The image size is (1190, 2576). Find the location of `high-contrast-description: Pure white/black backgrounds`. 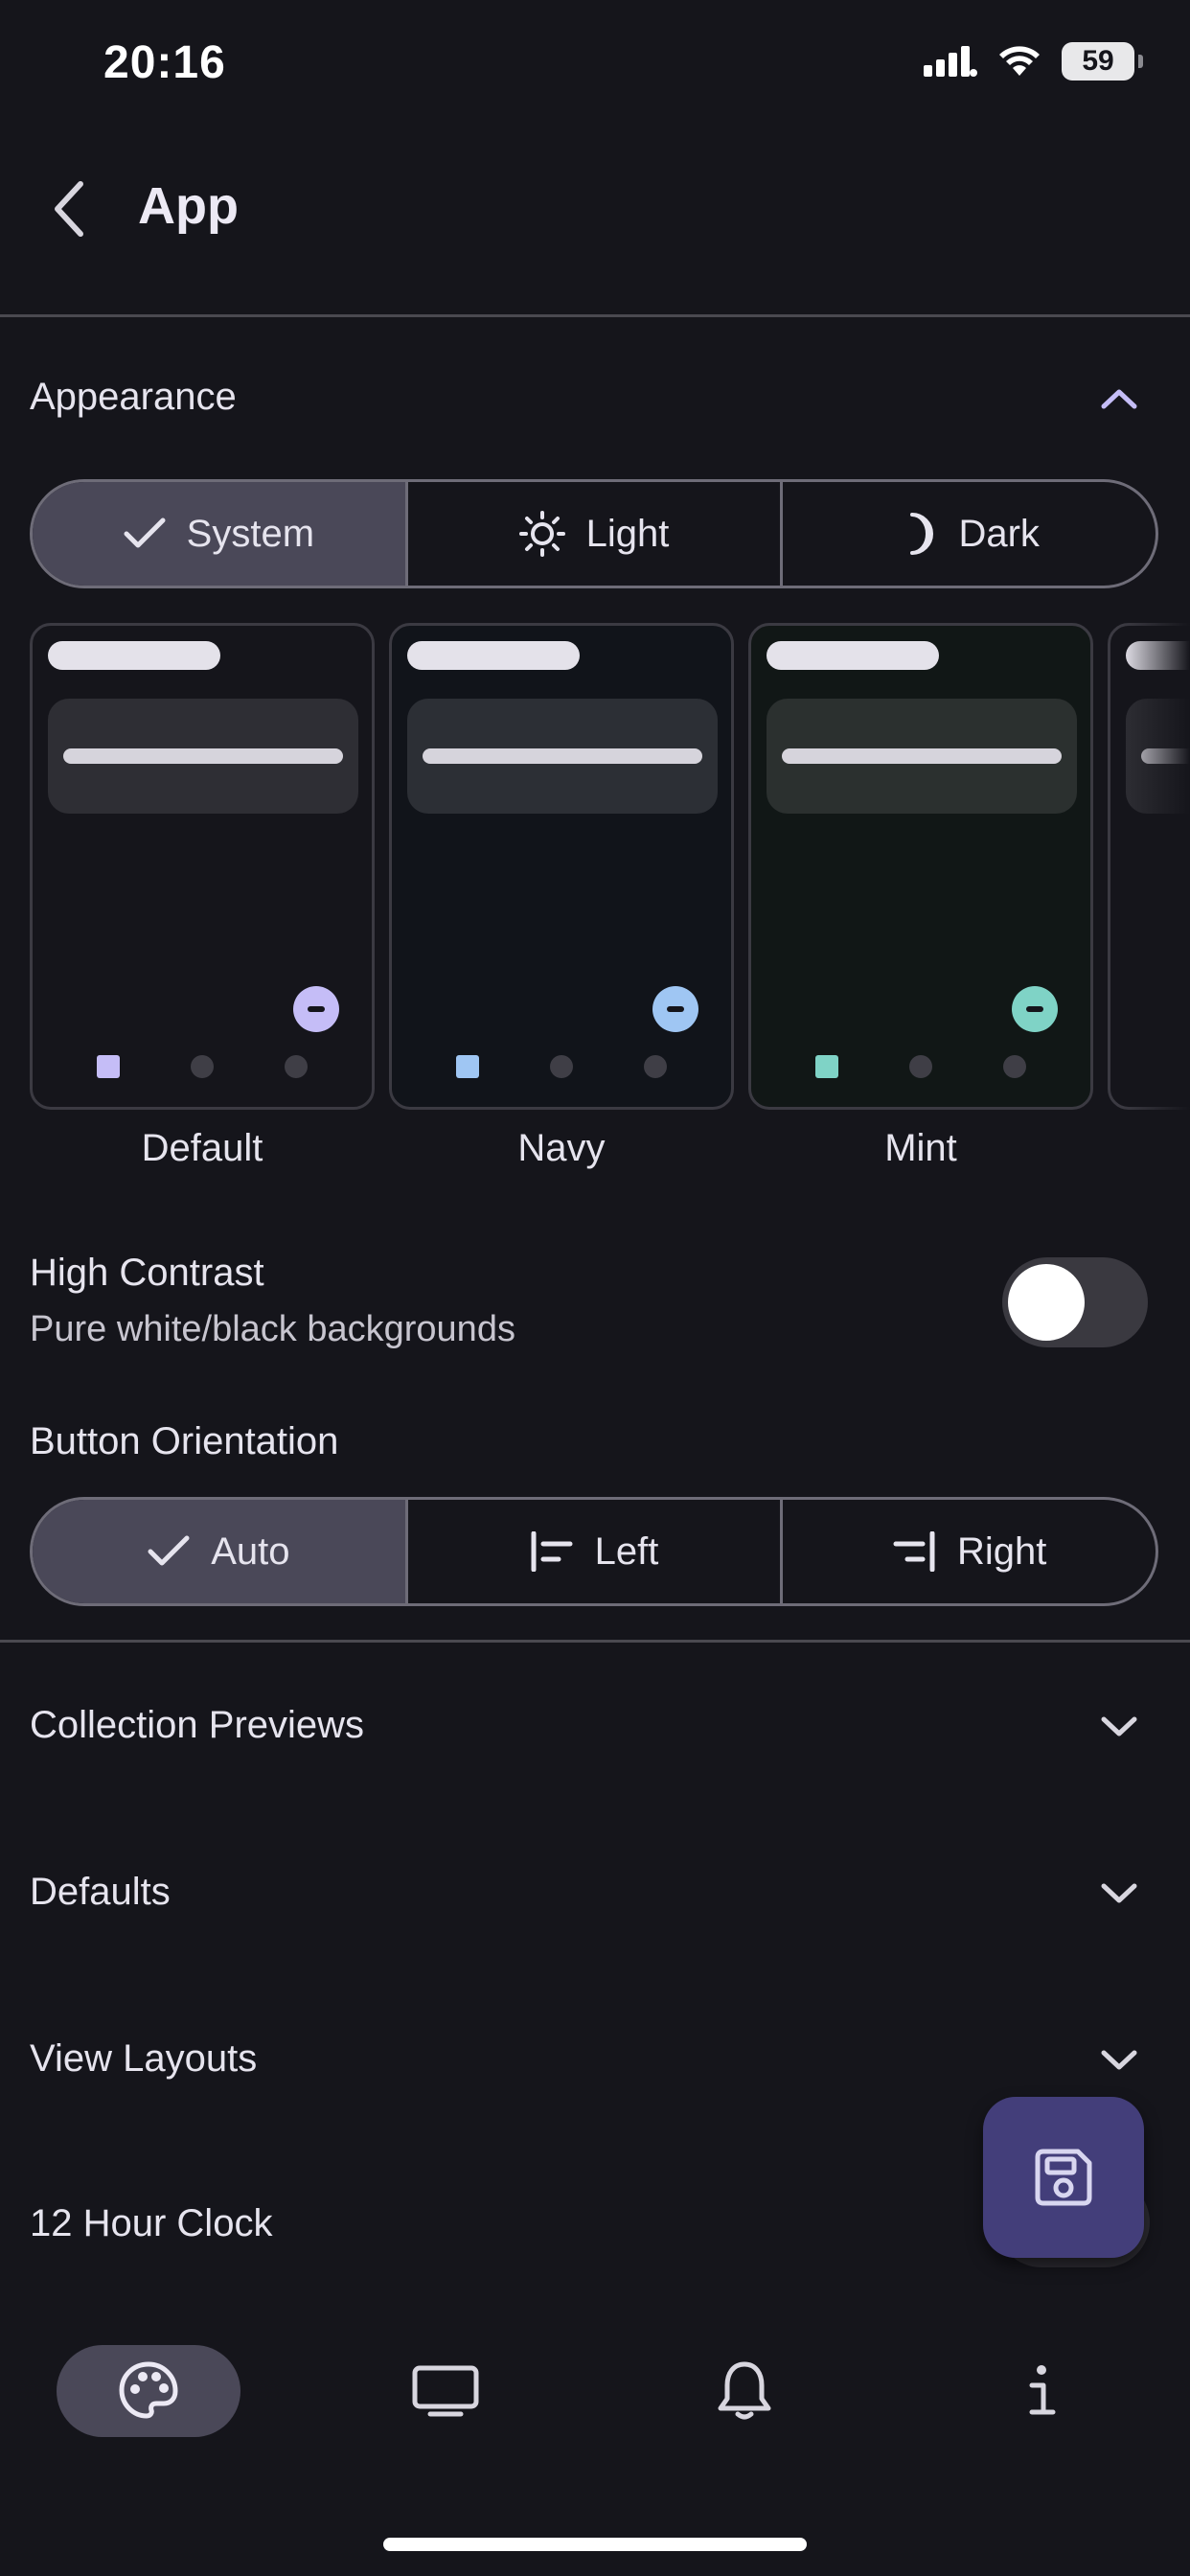

high-contrast-description: Pure white/black backgrounds is located at coordinates (272, 1329).